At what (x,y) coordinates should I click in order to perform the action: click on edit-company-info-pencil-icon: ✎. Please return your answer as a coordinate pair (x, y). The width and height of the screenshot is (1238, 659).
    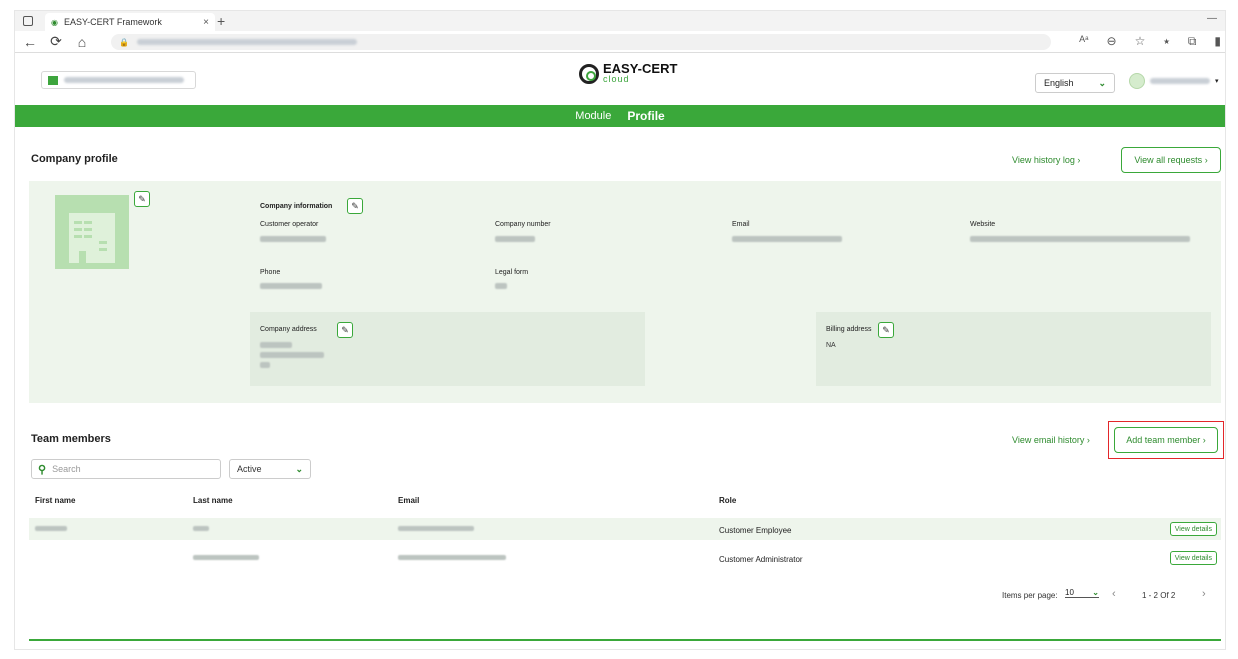
    Looking at the image, I should click on (355, 206).